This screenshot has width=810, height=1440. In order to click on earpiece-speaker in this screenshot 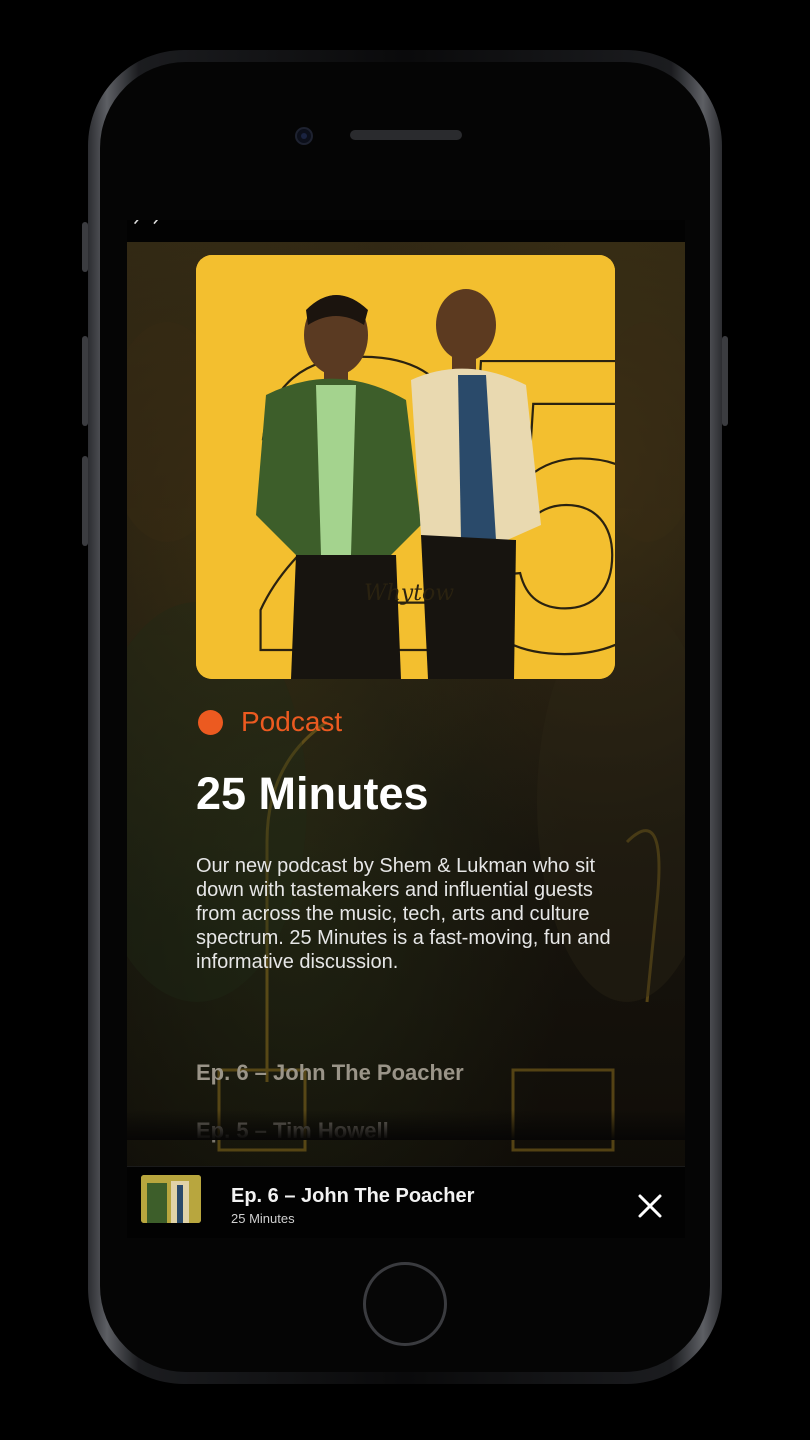, I will do `click(406, 135)`.